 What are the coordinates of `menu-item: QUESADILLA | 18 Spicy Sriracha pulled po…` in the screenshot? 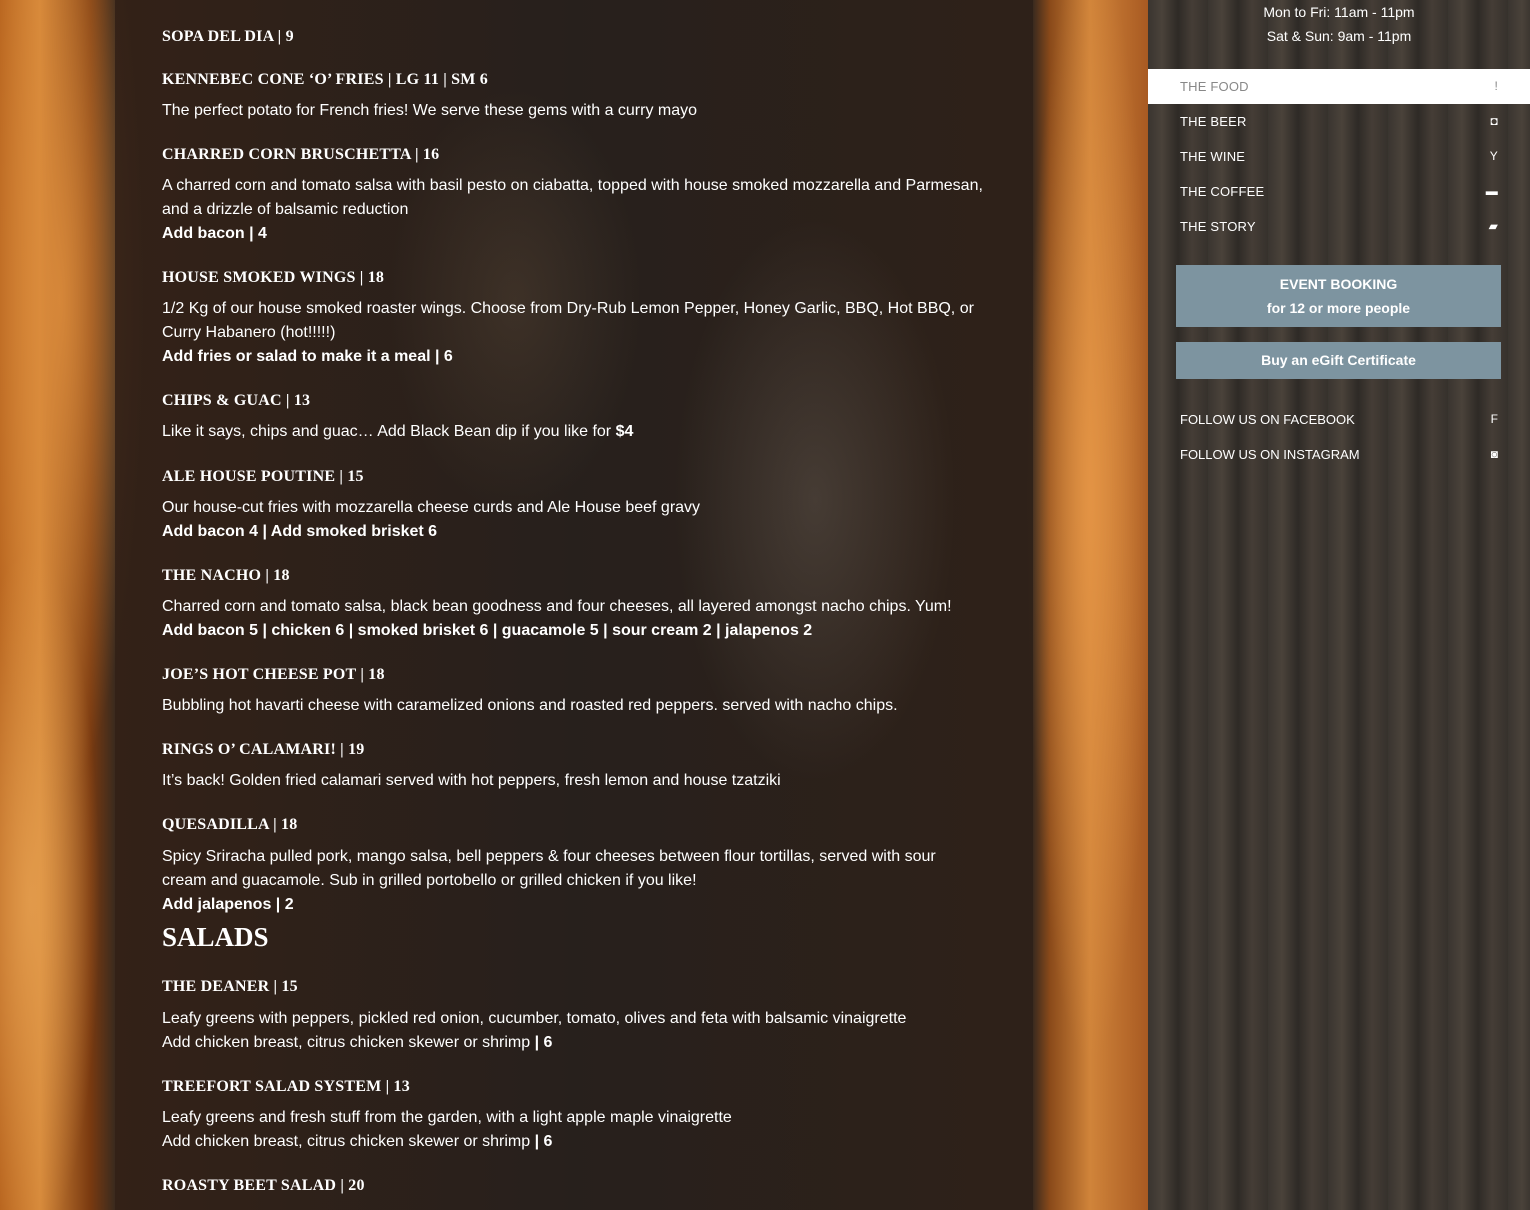 It's located at (557, 866).